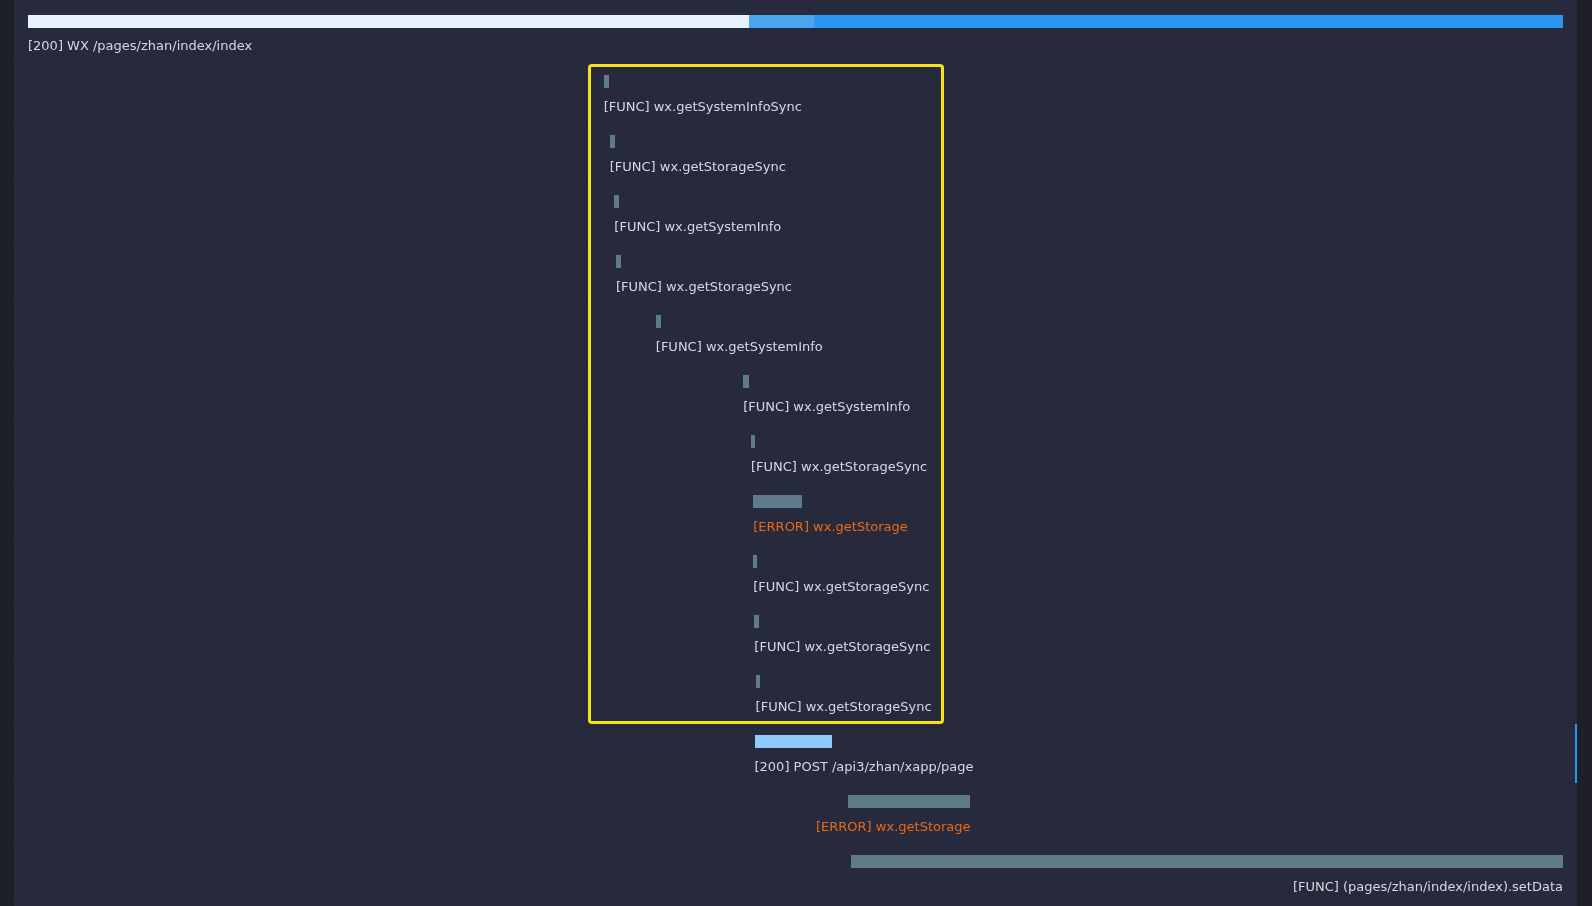 This screenshot has width=1592, height=906. I want to click on trace-row: [FUNC] (pages/zhan/index/index).setData, so click(795, 874).